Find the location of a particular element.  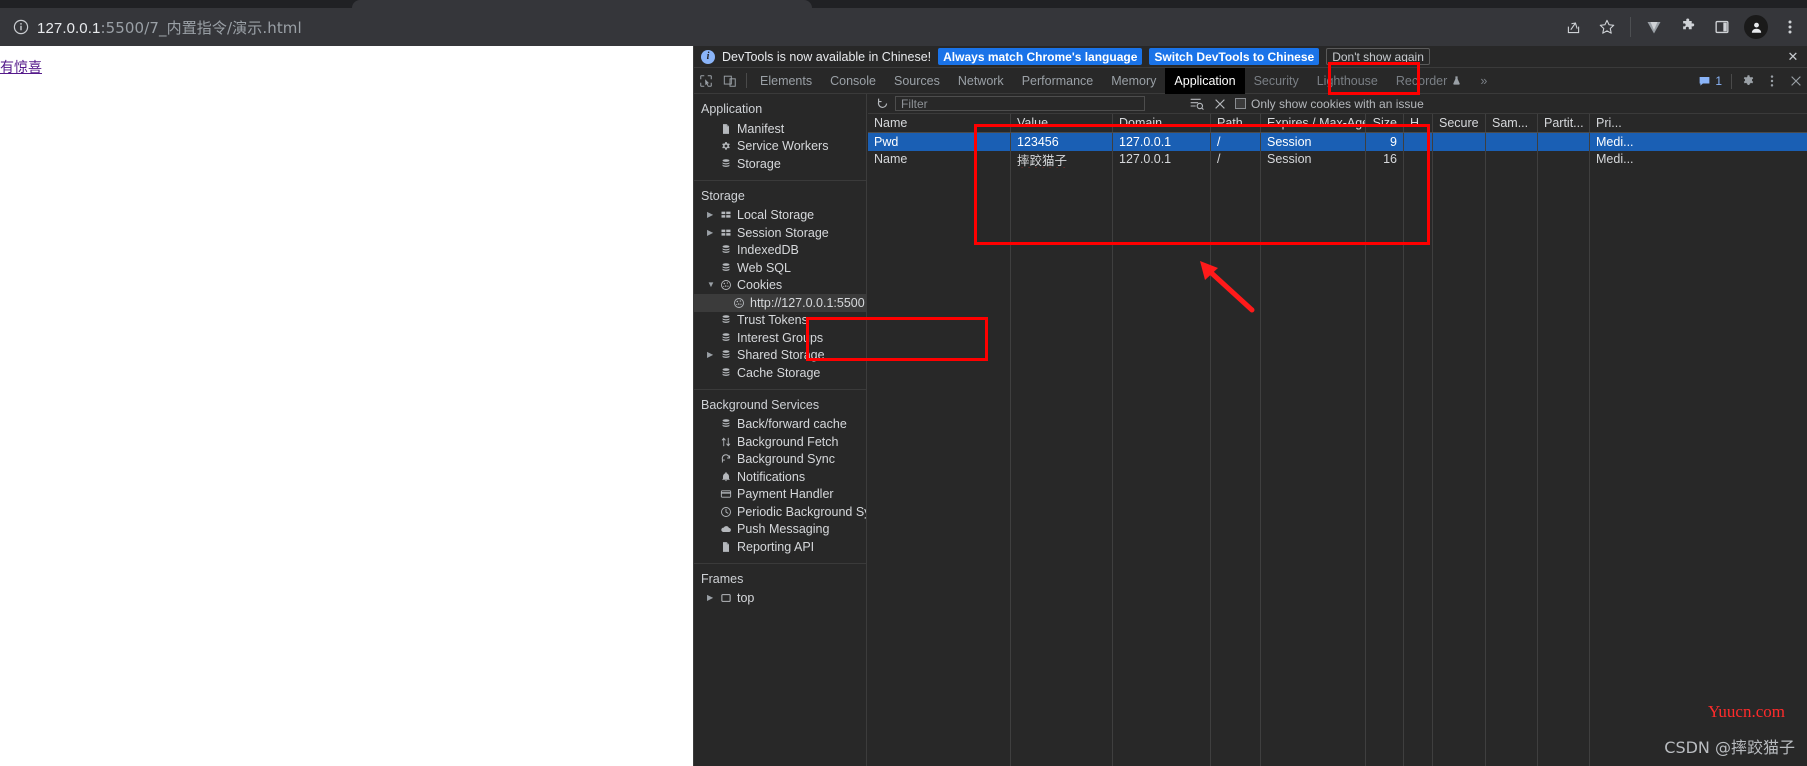

tab-memory: Memory is located at coordinates (1133, 81).